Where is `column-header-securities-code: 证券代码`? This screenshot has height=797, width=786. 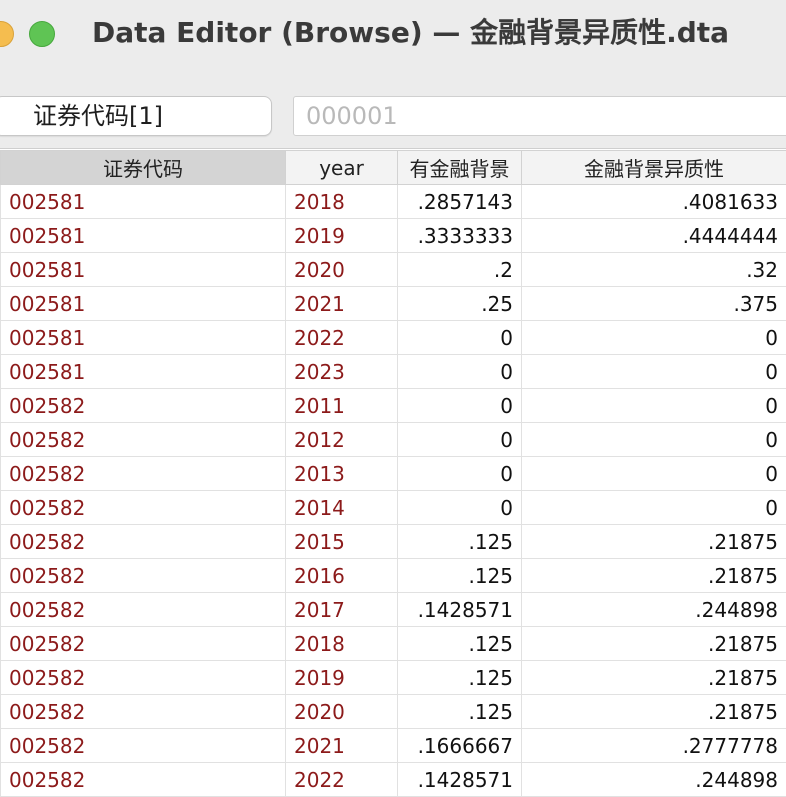
column-header-securities-code: 证券代码 is located at coordinates (143, 168).